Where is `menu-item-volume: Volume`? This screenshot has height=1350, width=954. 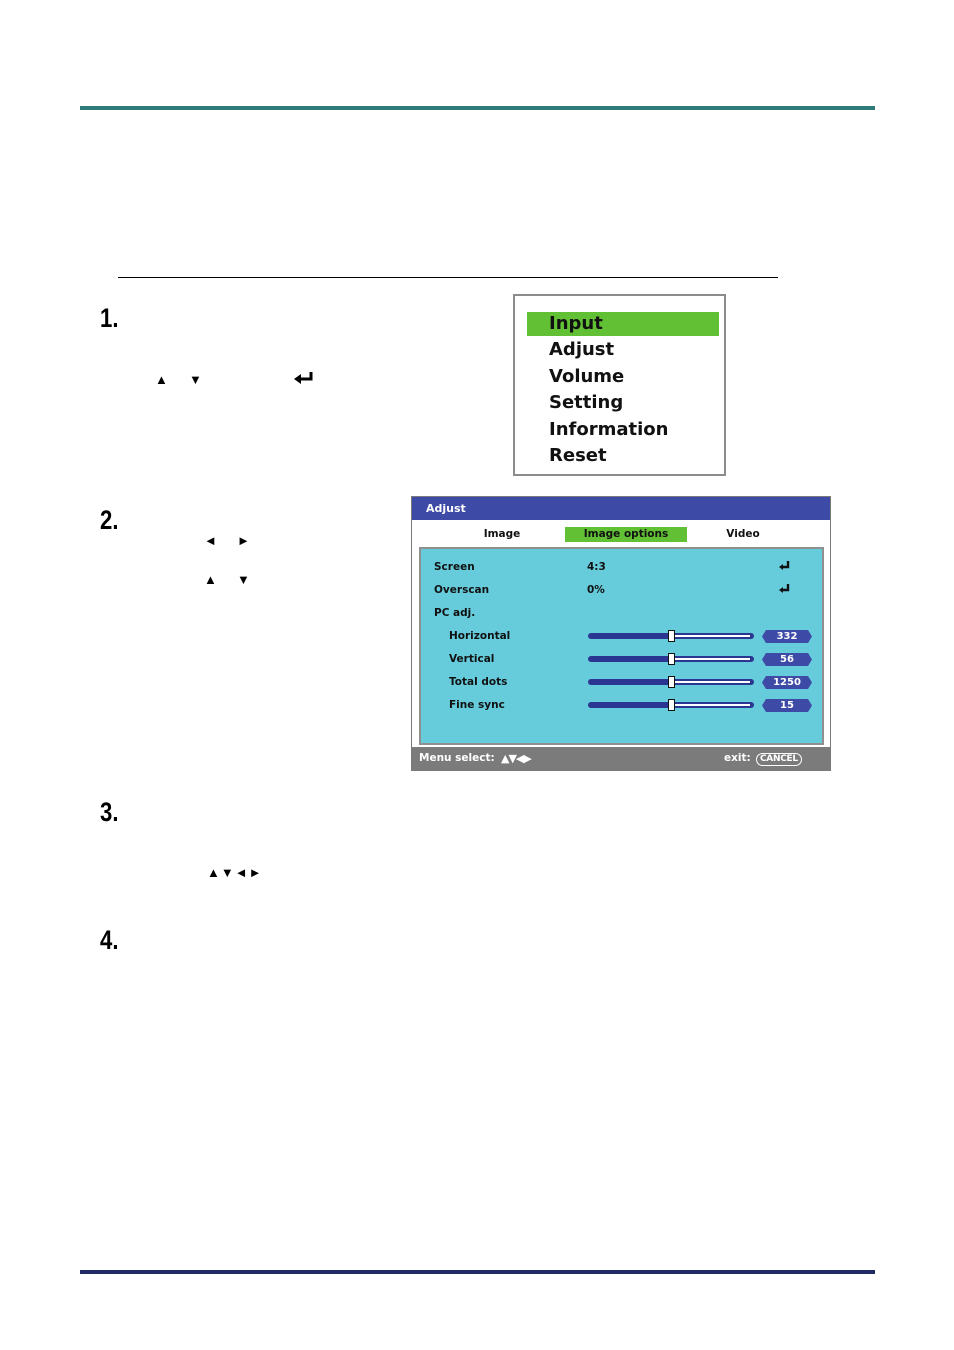
menu-item-volume: Volume is located at coordinates (623, 377).